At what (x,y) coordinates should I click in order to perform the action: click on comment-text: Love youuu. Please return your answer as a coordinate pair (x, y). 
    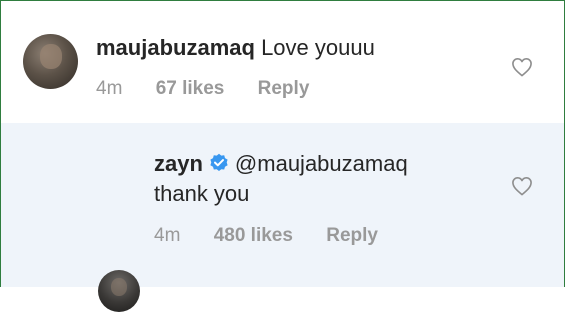
    Looking at the image, I should click on (318, 47).